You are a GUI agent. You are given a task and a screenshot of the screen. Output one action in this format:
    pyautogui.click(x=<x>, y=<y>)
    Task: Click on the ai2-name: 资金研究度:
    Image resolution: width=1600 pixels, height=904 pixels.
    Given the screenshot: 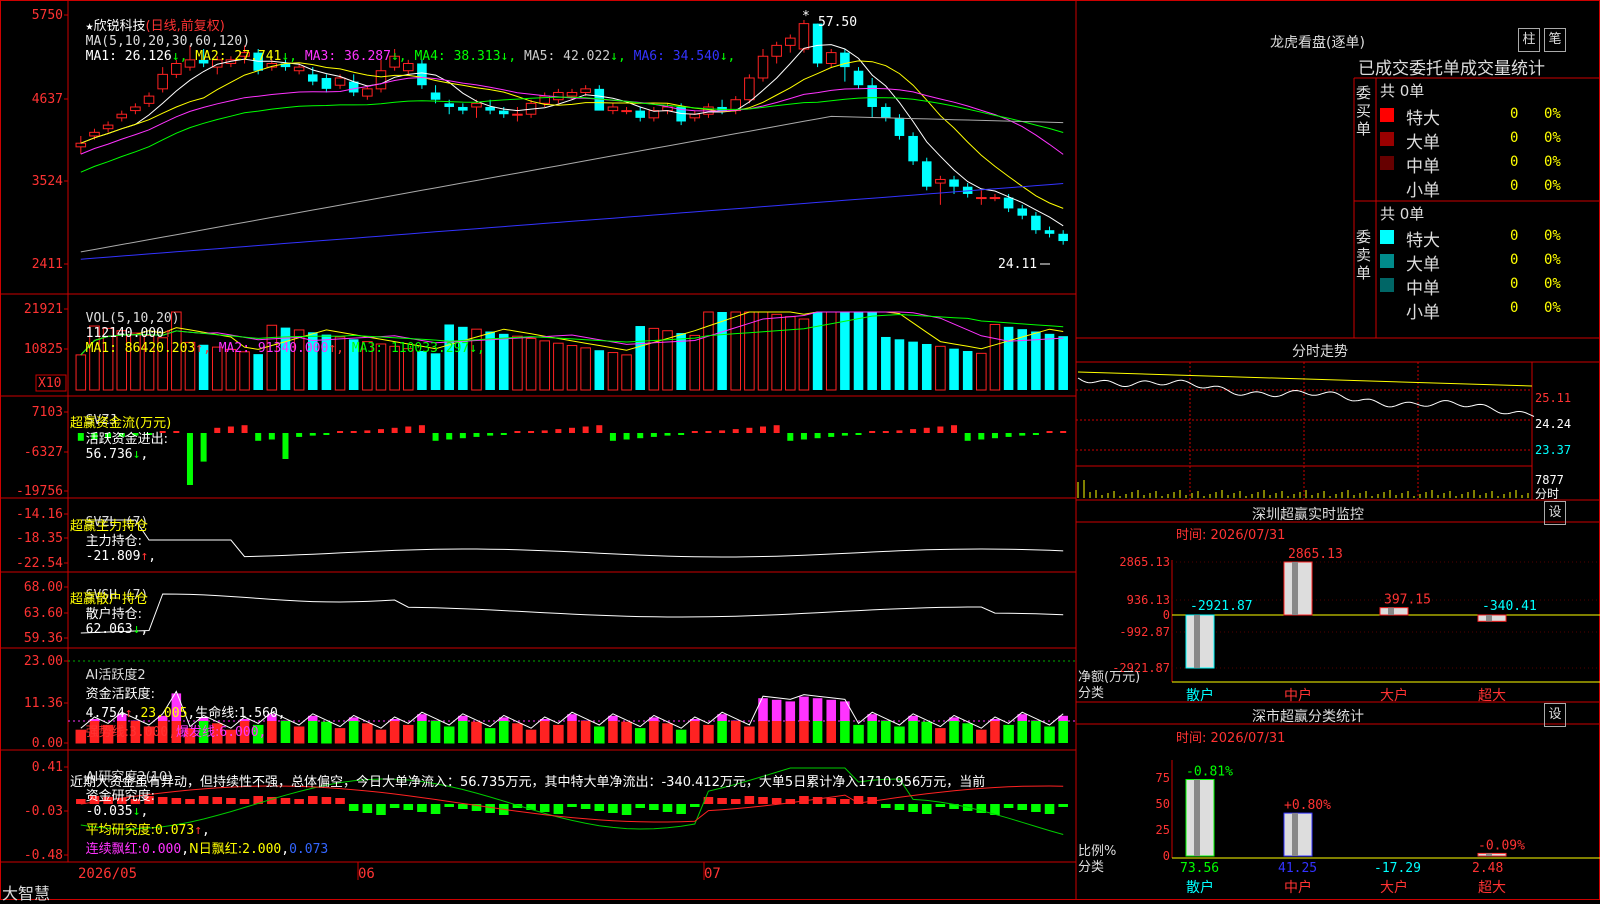 What is the action you would take?
    pyautogui.click(x=120, y=796)
    